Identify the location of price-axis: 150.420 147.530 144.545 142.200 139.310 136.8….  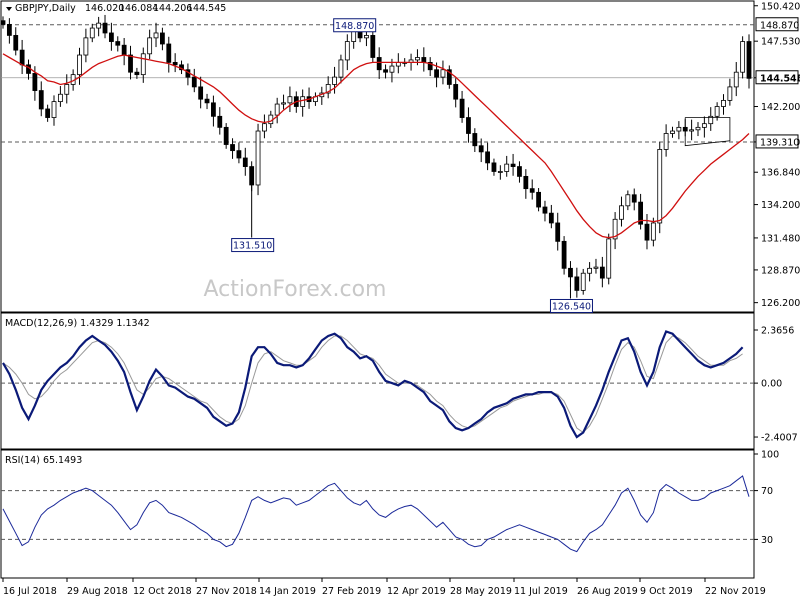
(777, 155).